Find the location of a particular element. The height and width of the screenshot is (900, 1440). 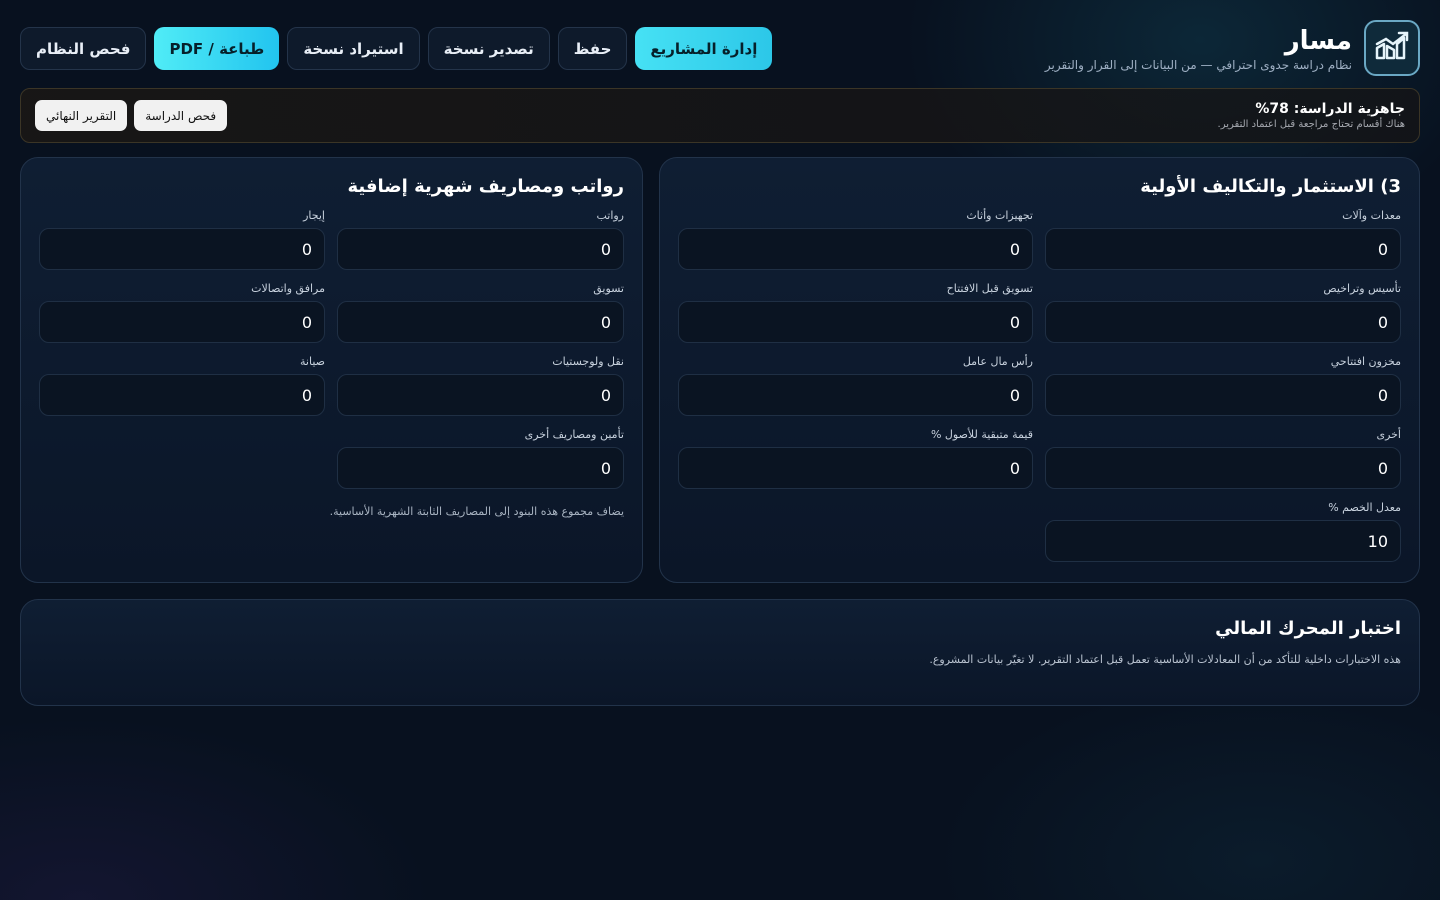

field-rent: إيجار is located at coordinates (182, 239).